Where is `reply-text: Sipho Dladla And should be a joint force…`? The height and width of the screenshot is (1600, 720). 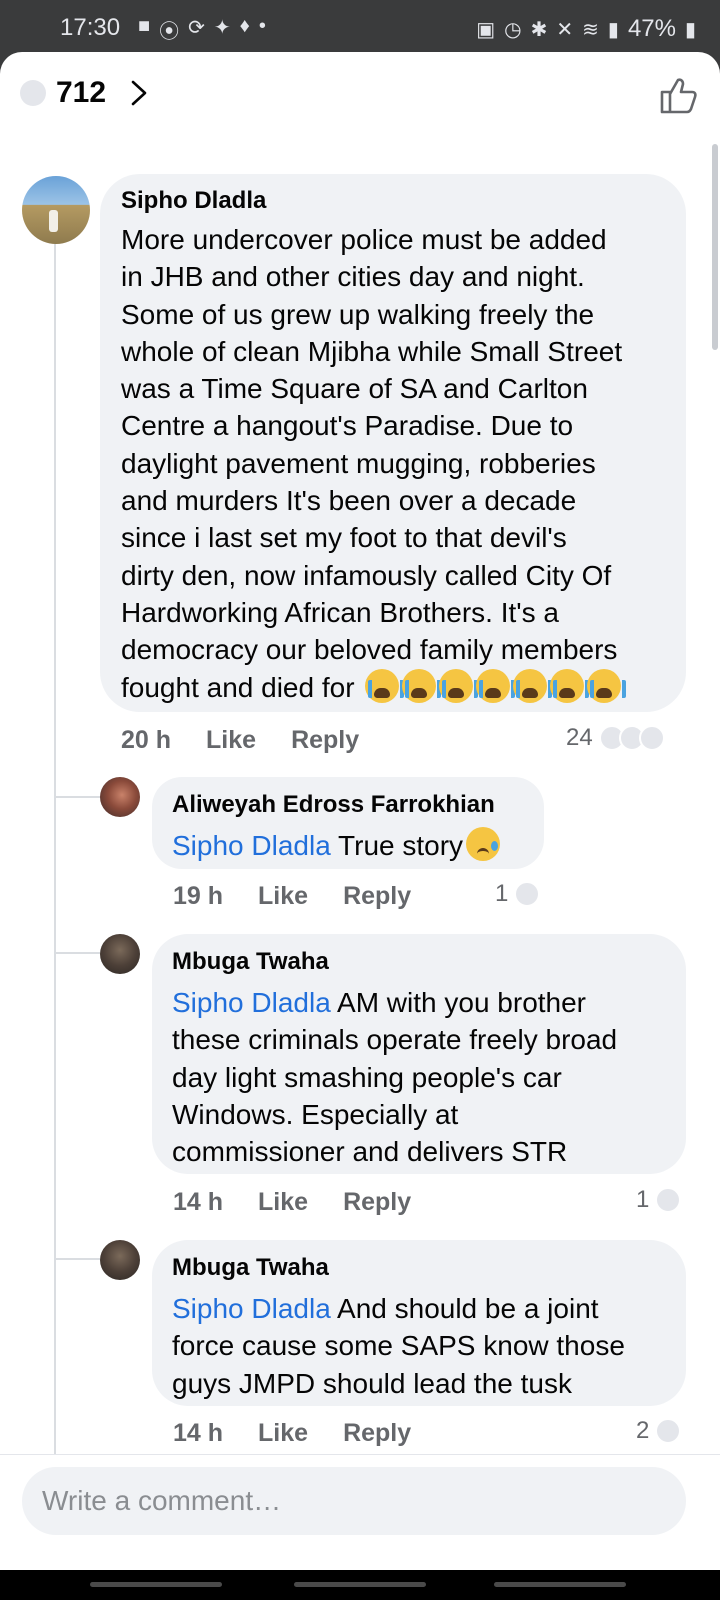
reply-text: Sipho Dladla And should be a joint force… is located at coordinates (398, 1346).